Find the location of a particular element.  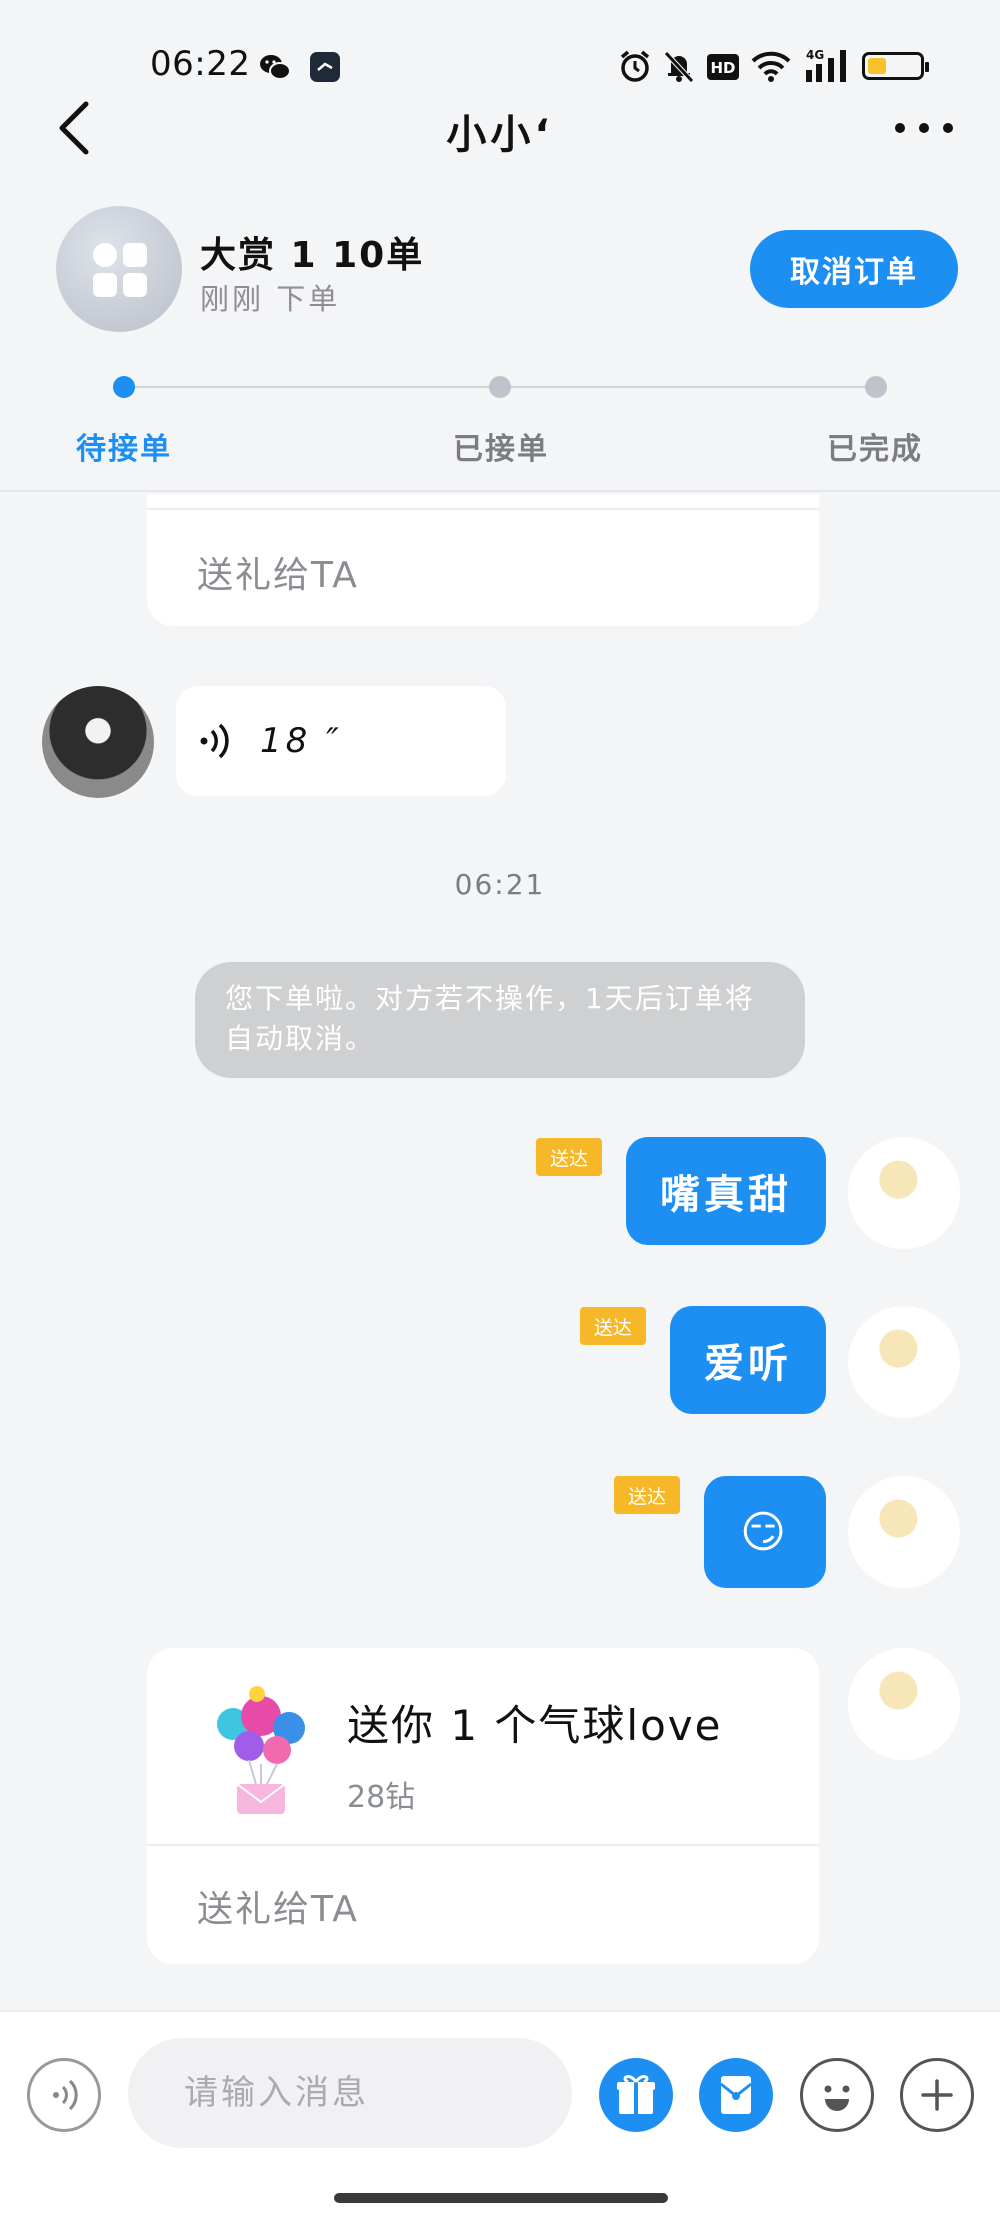

gift-button is located at coordinates (636, 2095).